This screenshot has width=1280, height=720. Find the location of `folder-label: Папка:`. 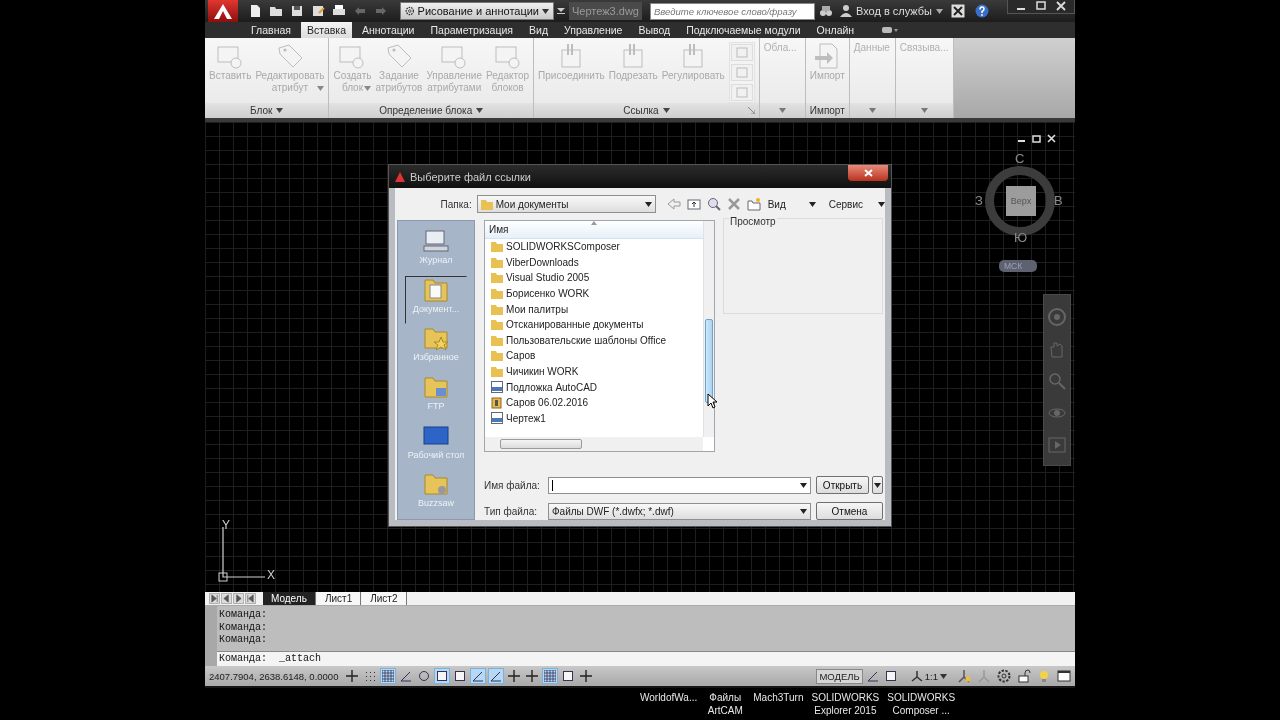

folder-label: Папка: is located at coordinates (455, 204).